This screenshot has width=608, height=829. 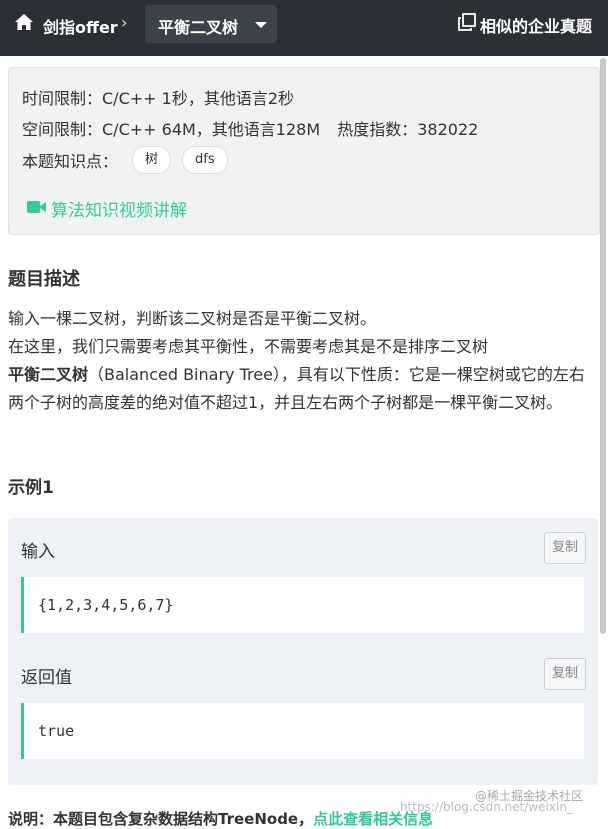 What do you see at coordinates (302, 731) in the screenshot?
I see `output-code: true` at bounding box center [302, 731].